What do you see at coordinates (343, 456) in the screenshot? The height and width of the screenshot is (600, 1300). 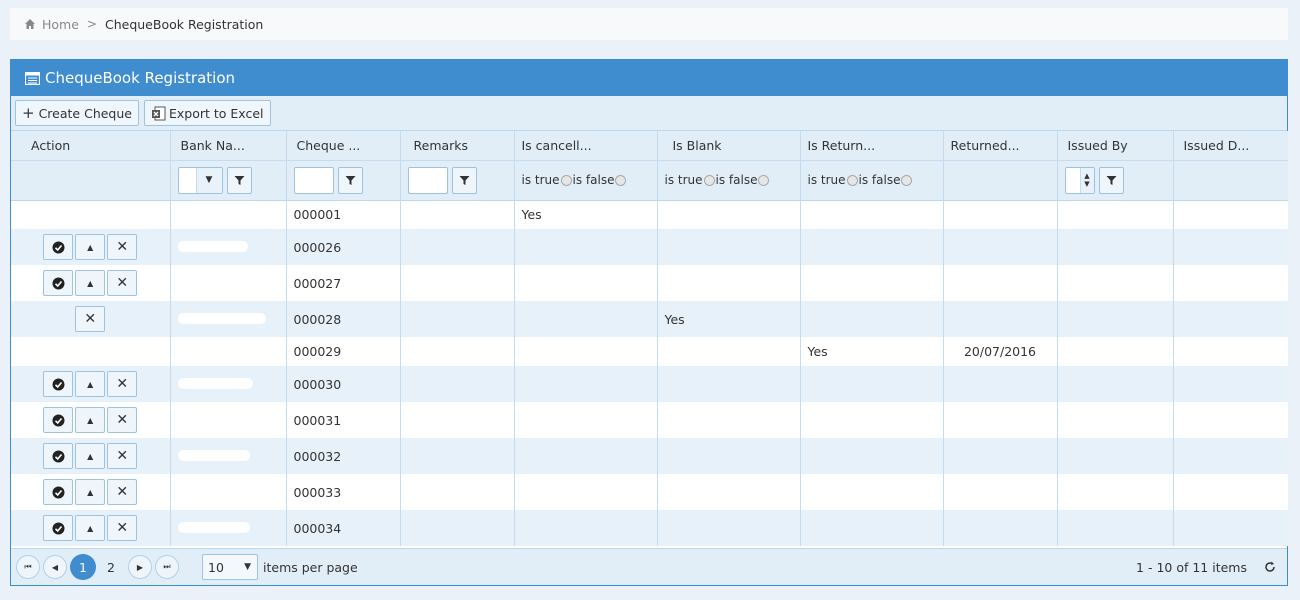 I see `cheque-cell: 000032` at bounding box center [343, 456].